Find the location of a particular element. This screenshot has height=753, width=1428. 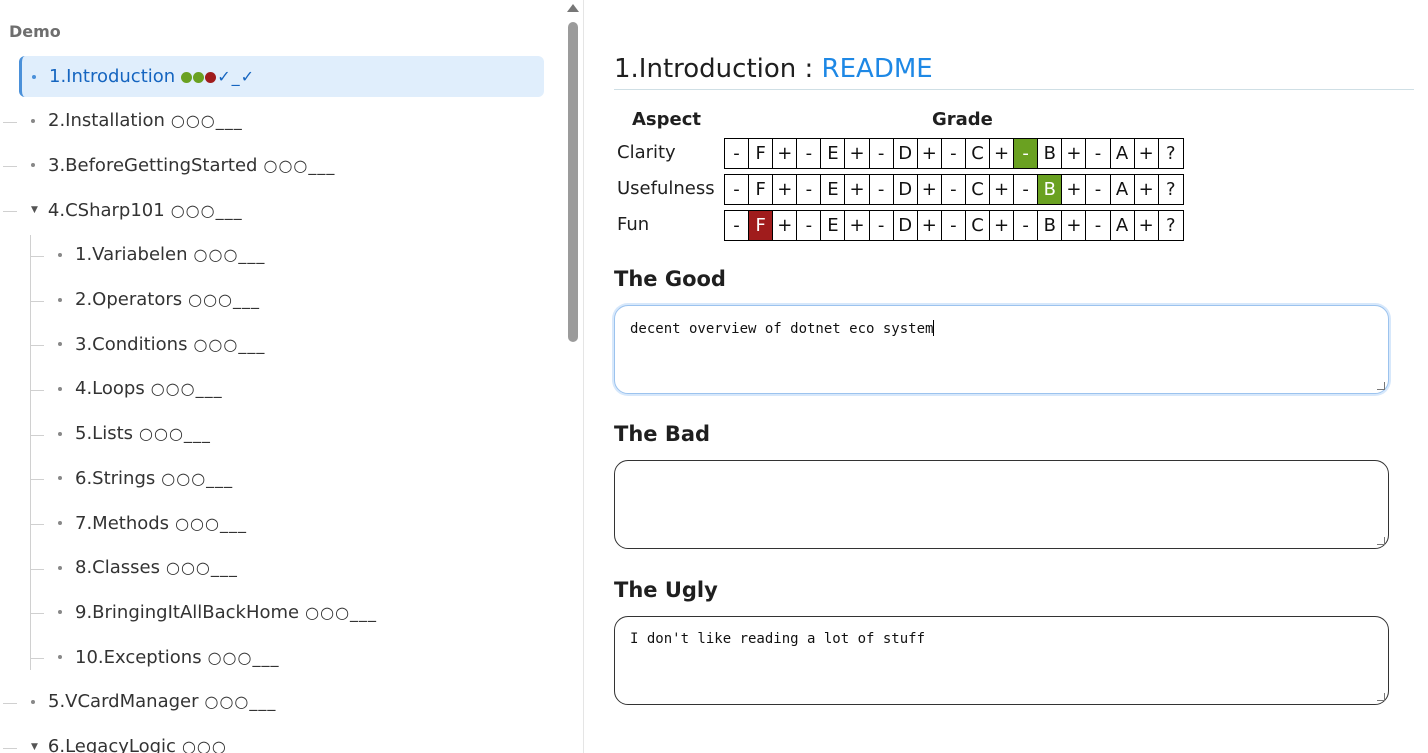

sidebar-item: 2.Installation ○○○___ is located at coordinates (137, 121).